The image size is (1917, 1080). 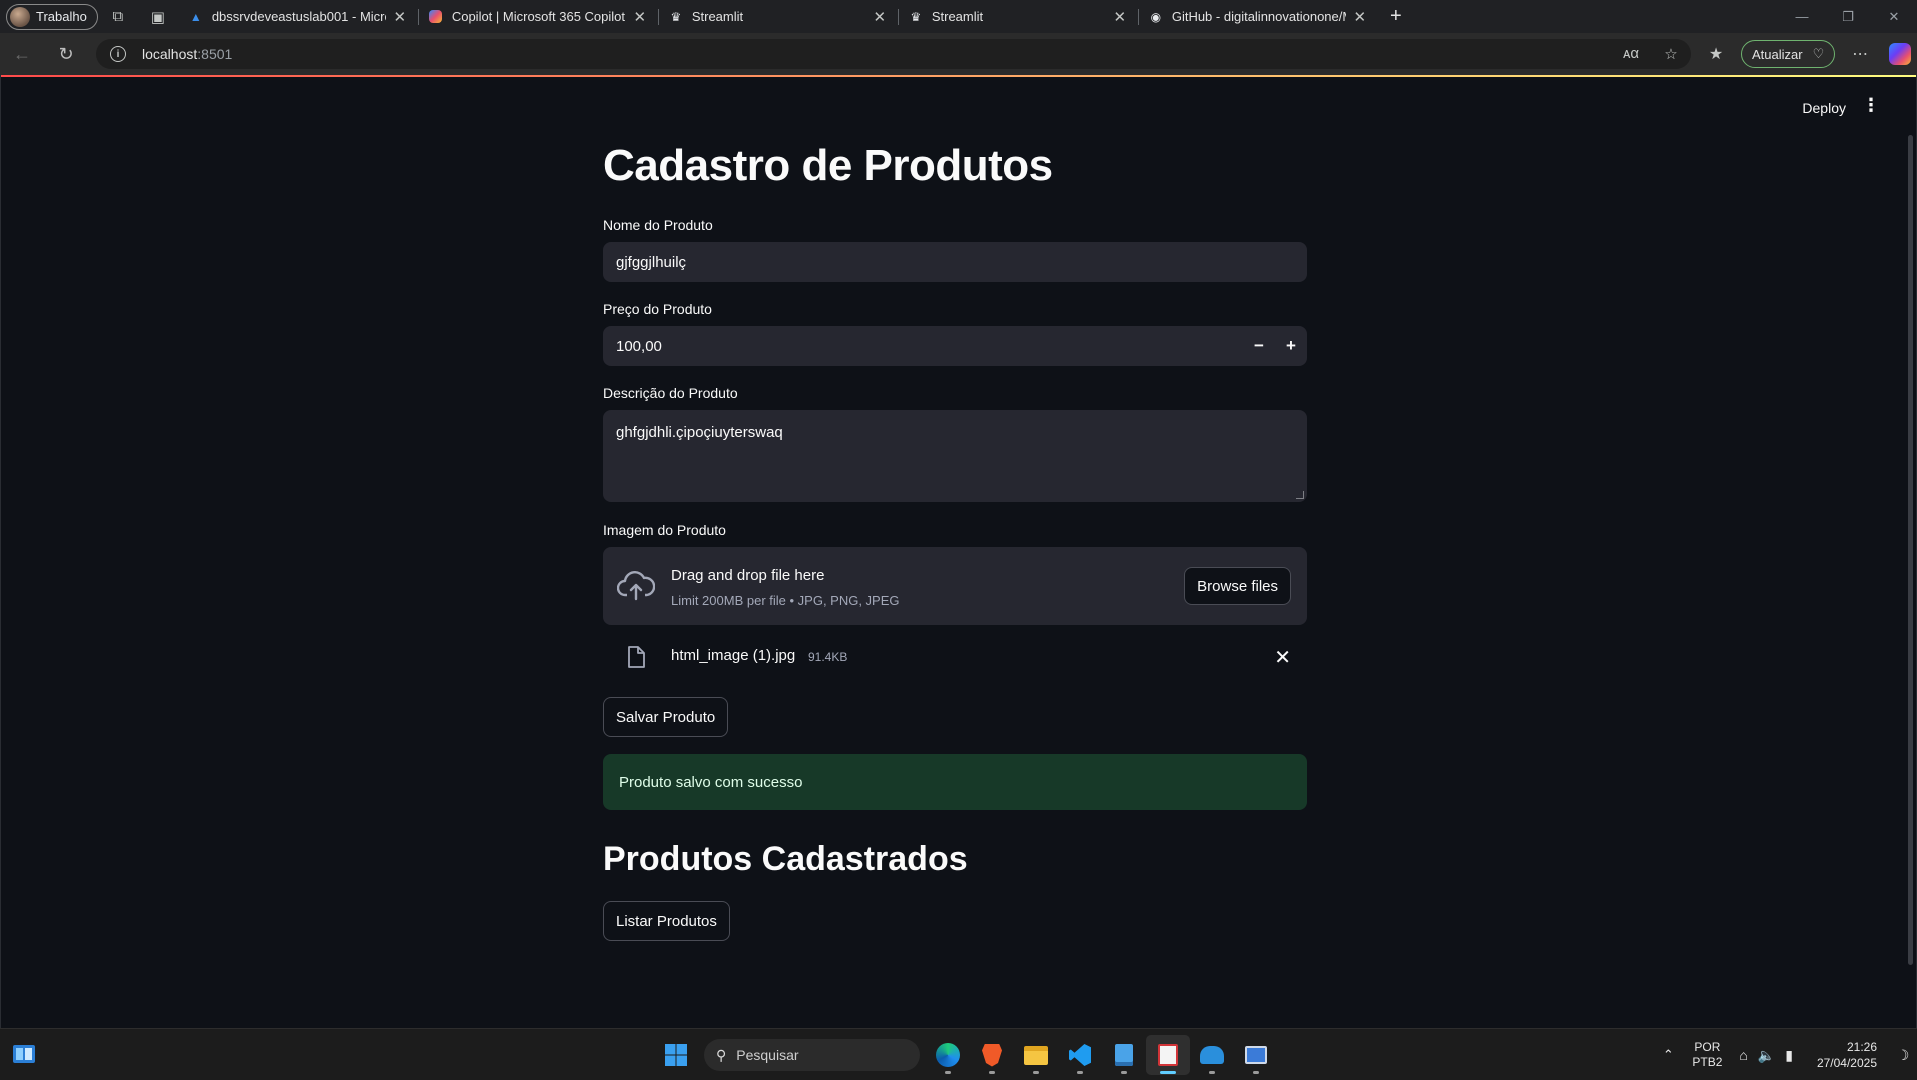 I want to click on system-tray: ⌃ POR PTB2 ⌂ 🔈 ▮ 21:26 27/04/2025 ☽, so click(x=1785, y=1054).